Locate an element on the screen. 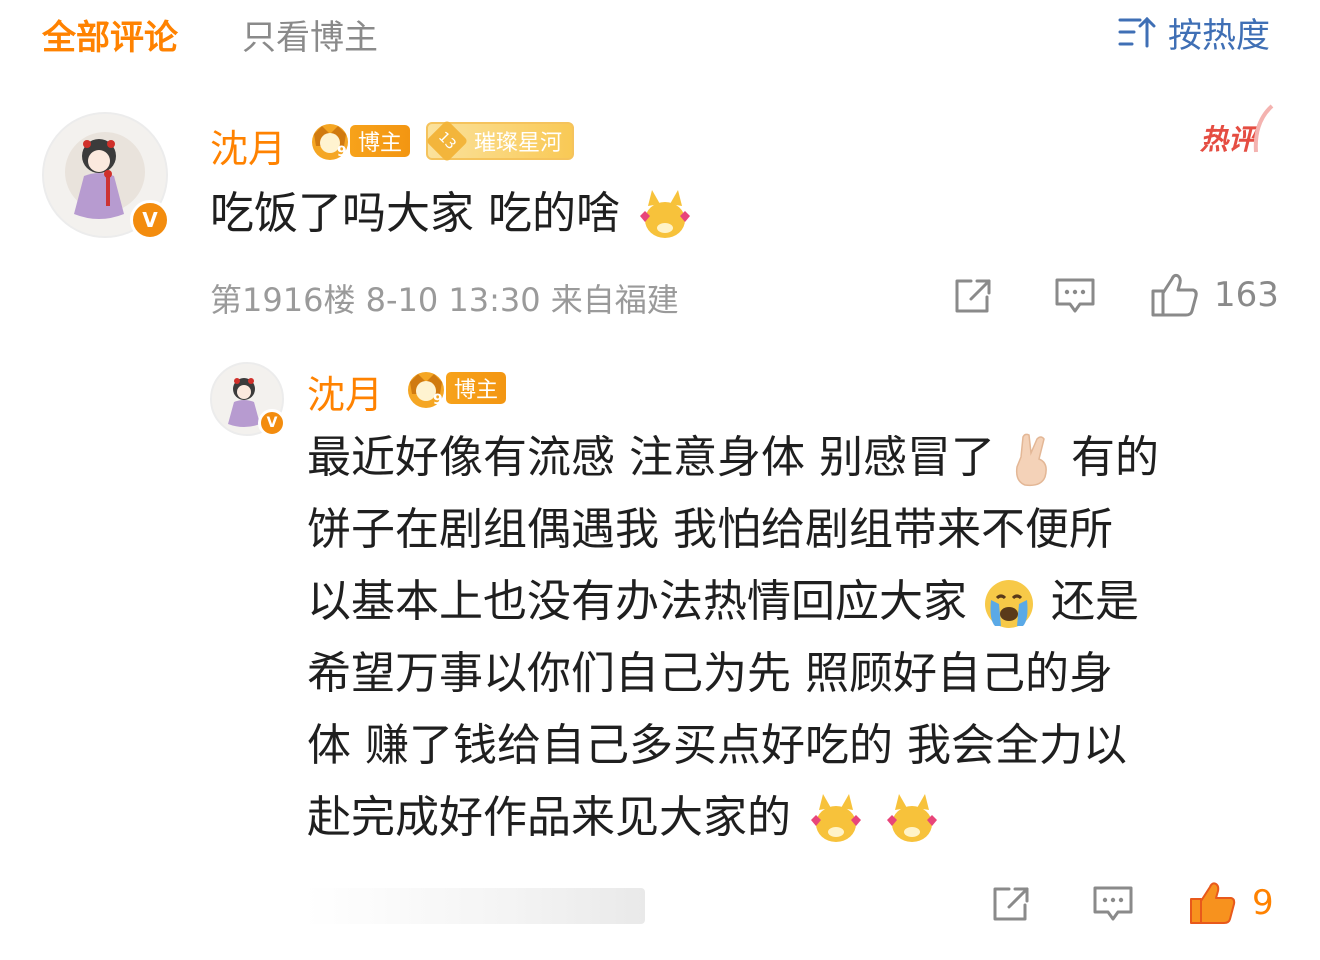  fingers-crossed-emoji-icon is located at coordinates (1031, 460).